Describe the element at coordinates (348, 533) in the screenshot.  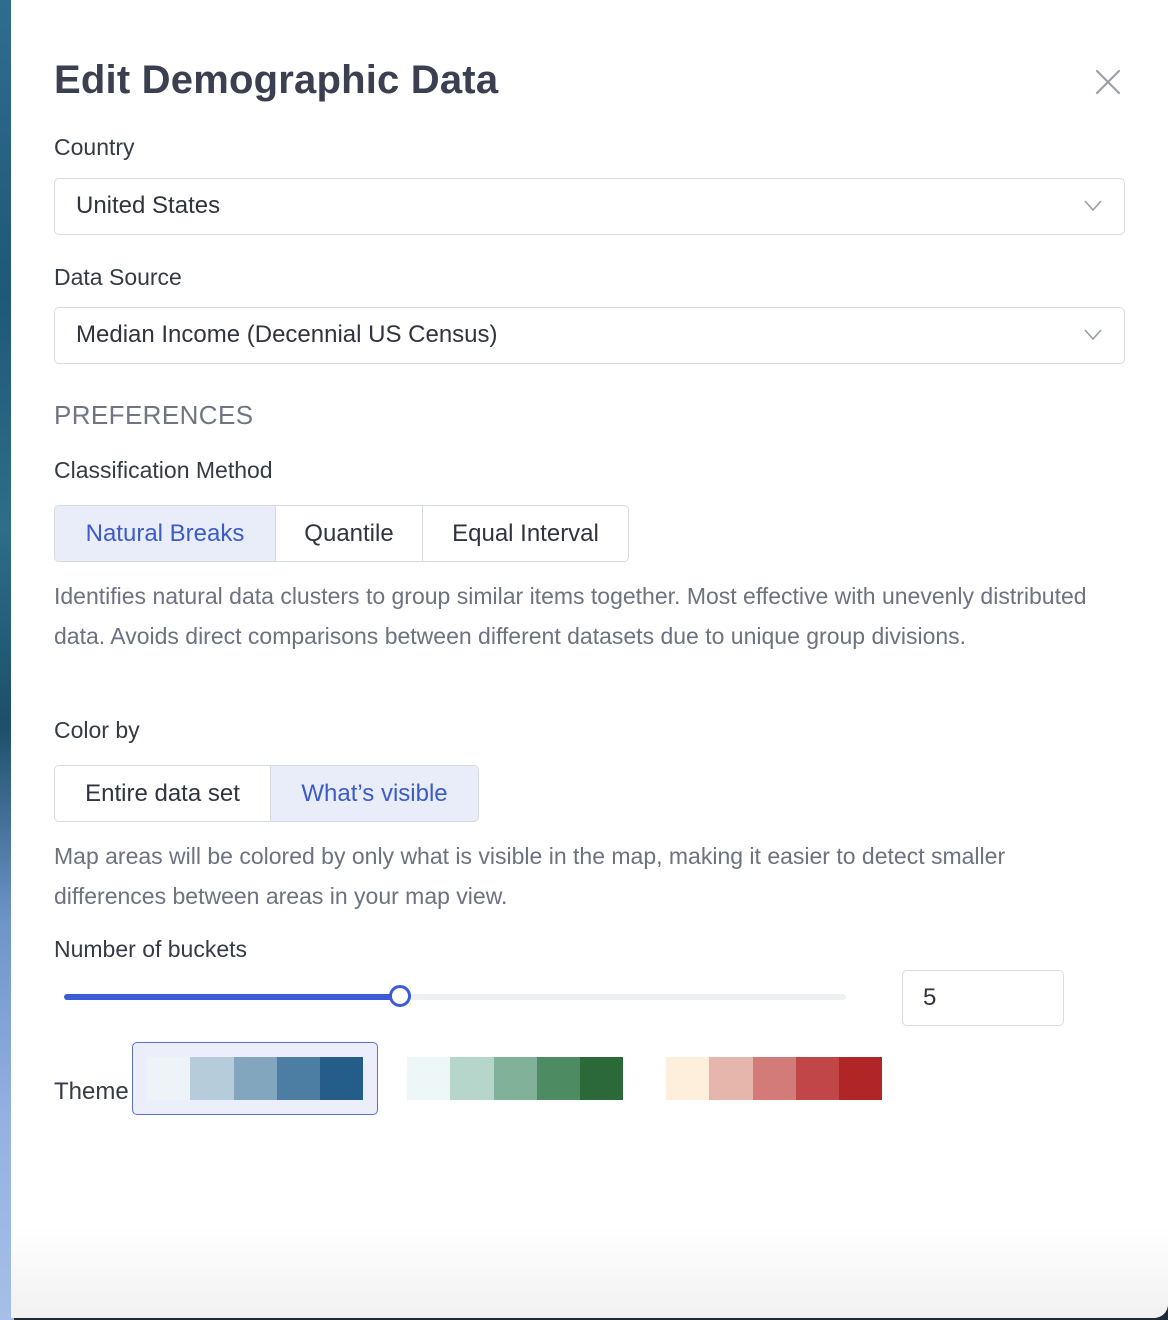
I see `classification-option-quantile: Quantile` at that location.